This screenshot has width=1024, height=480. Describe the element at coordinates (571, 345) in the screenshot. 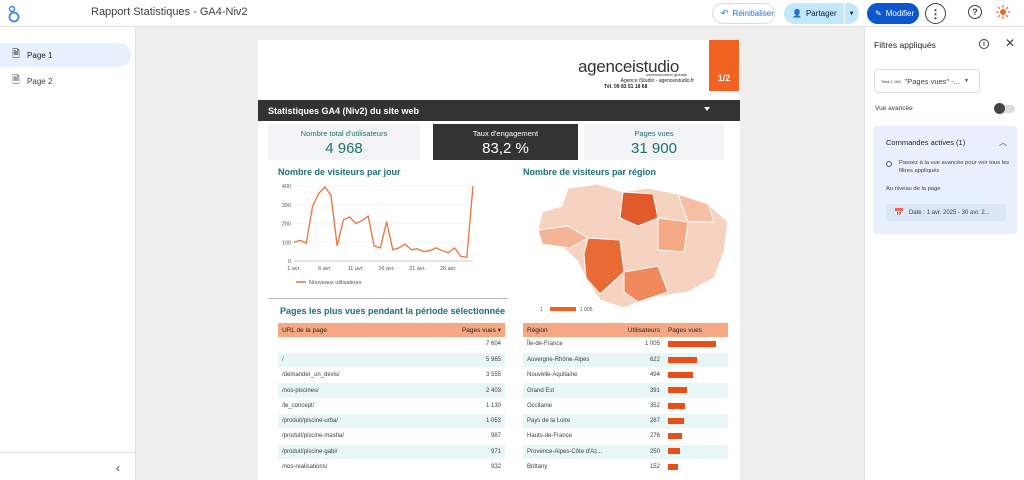

I see `region-cell: Île-de-France` at that location.